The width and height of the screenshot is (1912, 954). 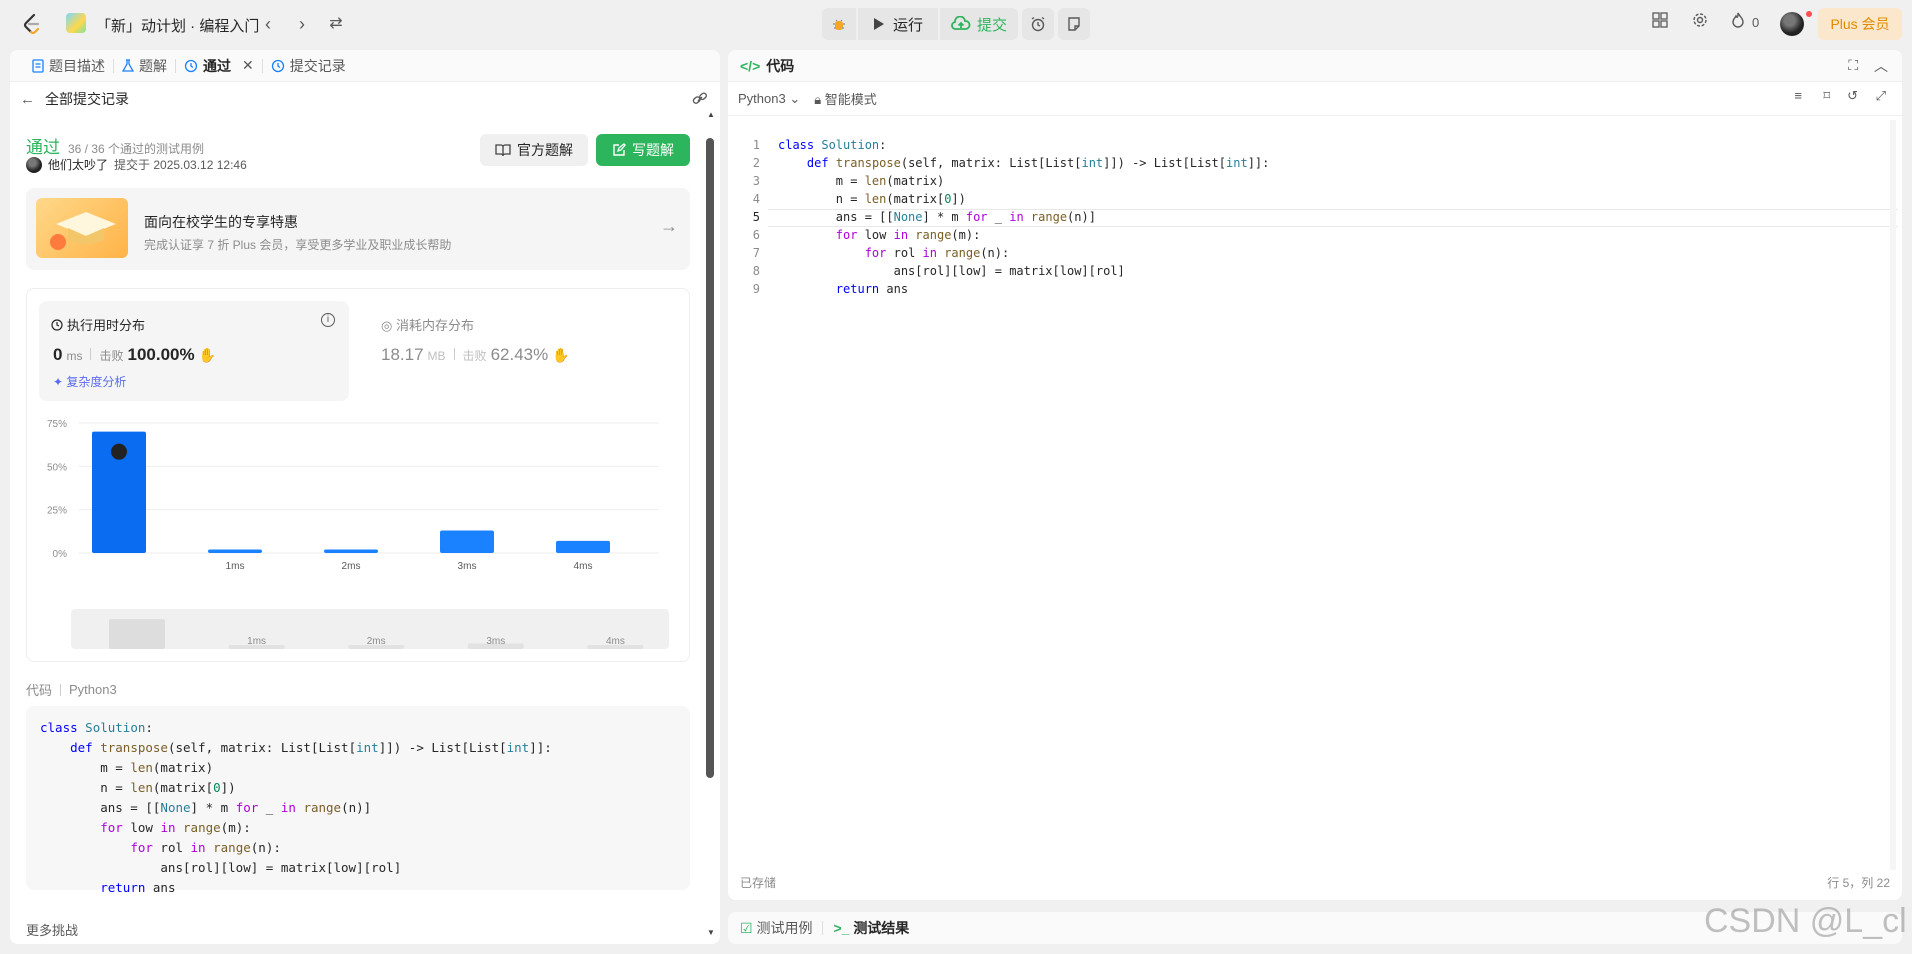 I want to click on editor-code-line: for rol in range(n):, so click(x=894, y=253).